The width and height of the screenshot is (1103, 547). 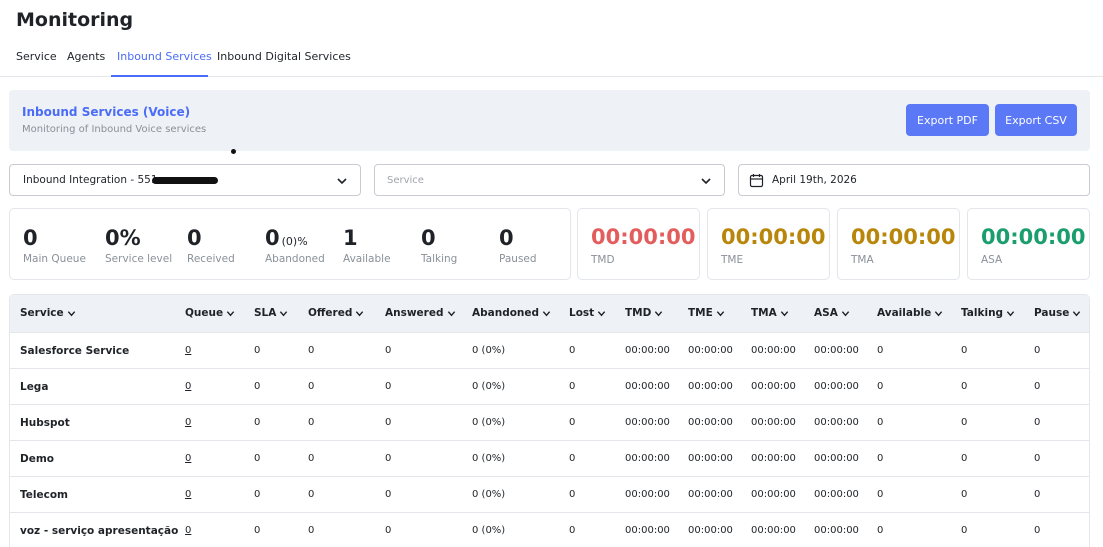 What do you see at coordinates (582, 313) in the screenshot?
I see `column-header-label: Lost` at bounding box center [582, 313].